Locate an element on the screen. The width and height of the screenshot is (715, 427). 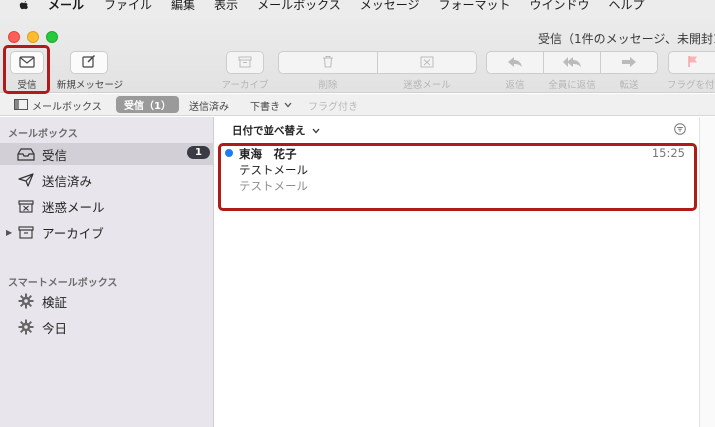
forward-button-label: 転送 is located at coordinates (629, 85).